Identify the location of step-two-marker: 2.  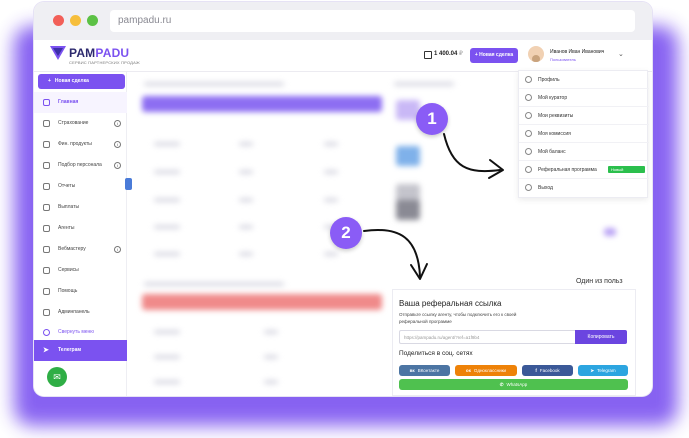
(346, 233).